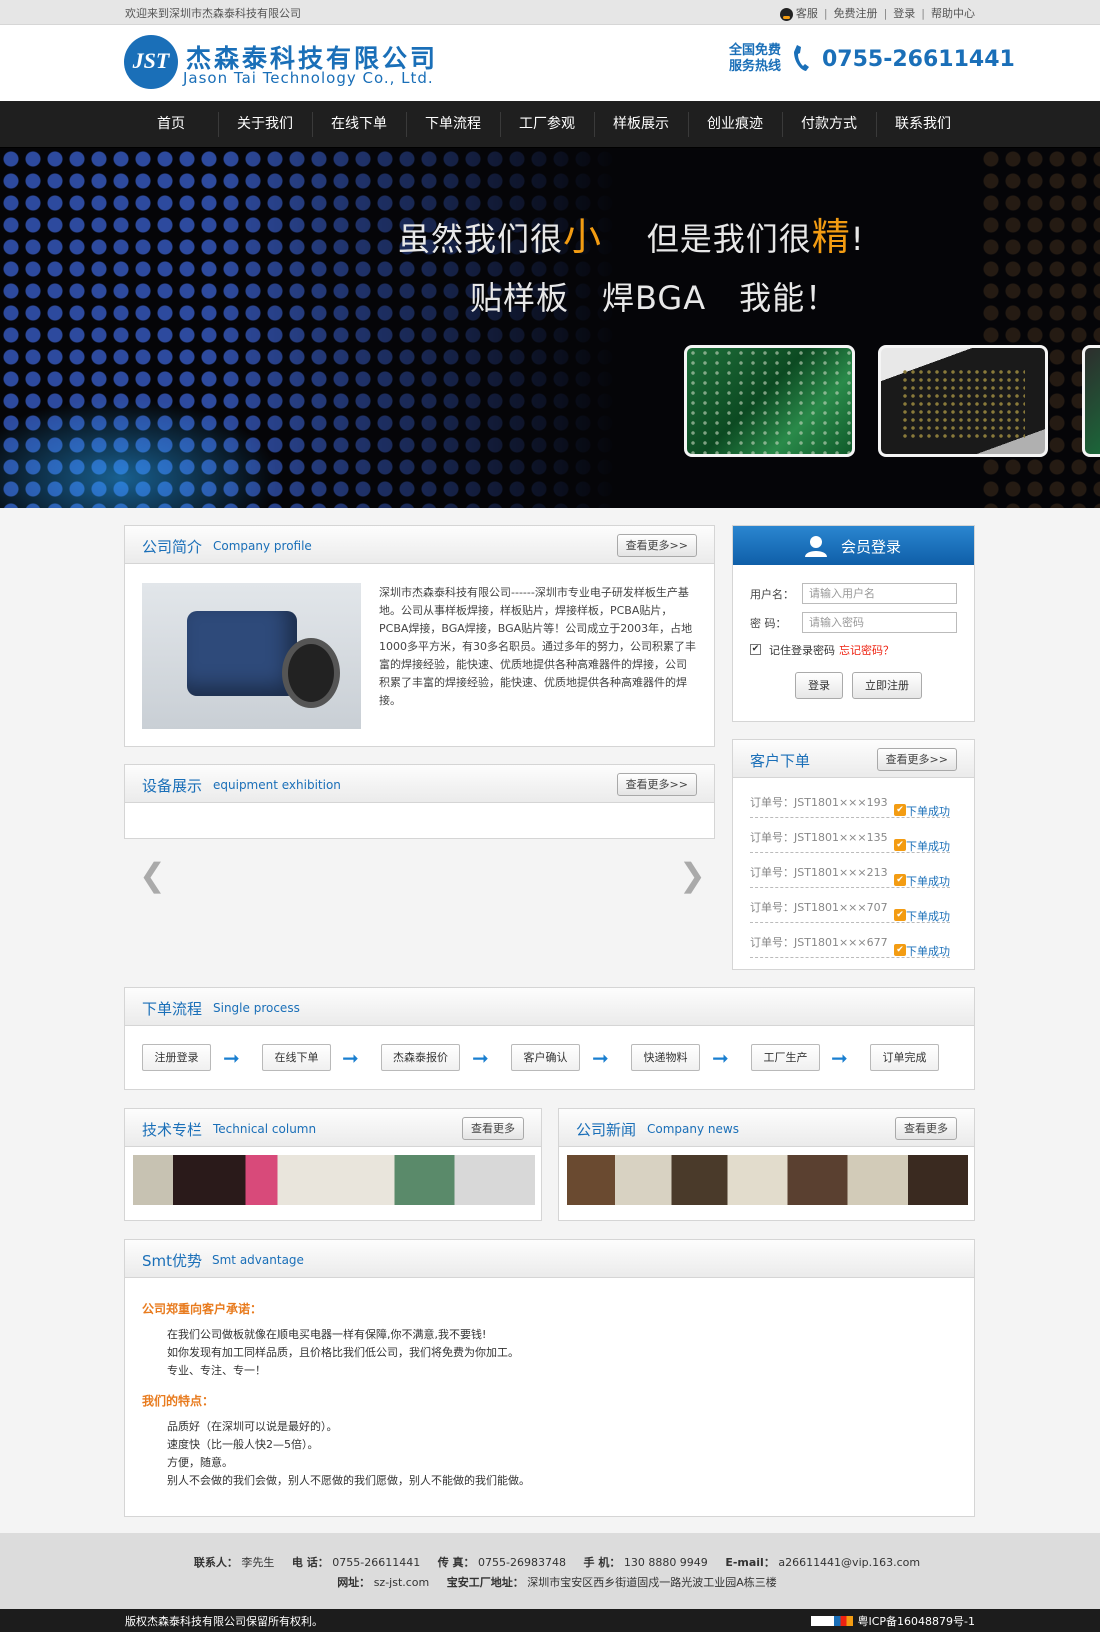 The image size is (1100, 1632). What do you see at coordinates (918, 59) in the screenshot?
I see `hotline-number: 0755-26611441` at bounding box center [918, 59].